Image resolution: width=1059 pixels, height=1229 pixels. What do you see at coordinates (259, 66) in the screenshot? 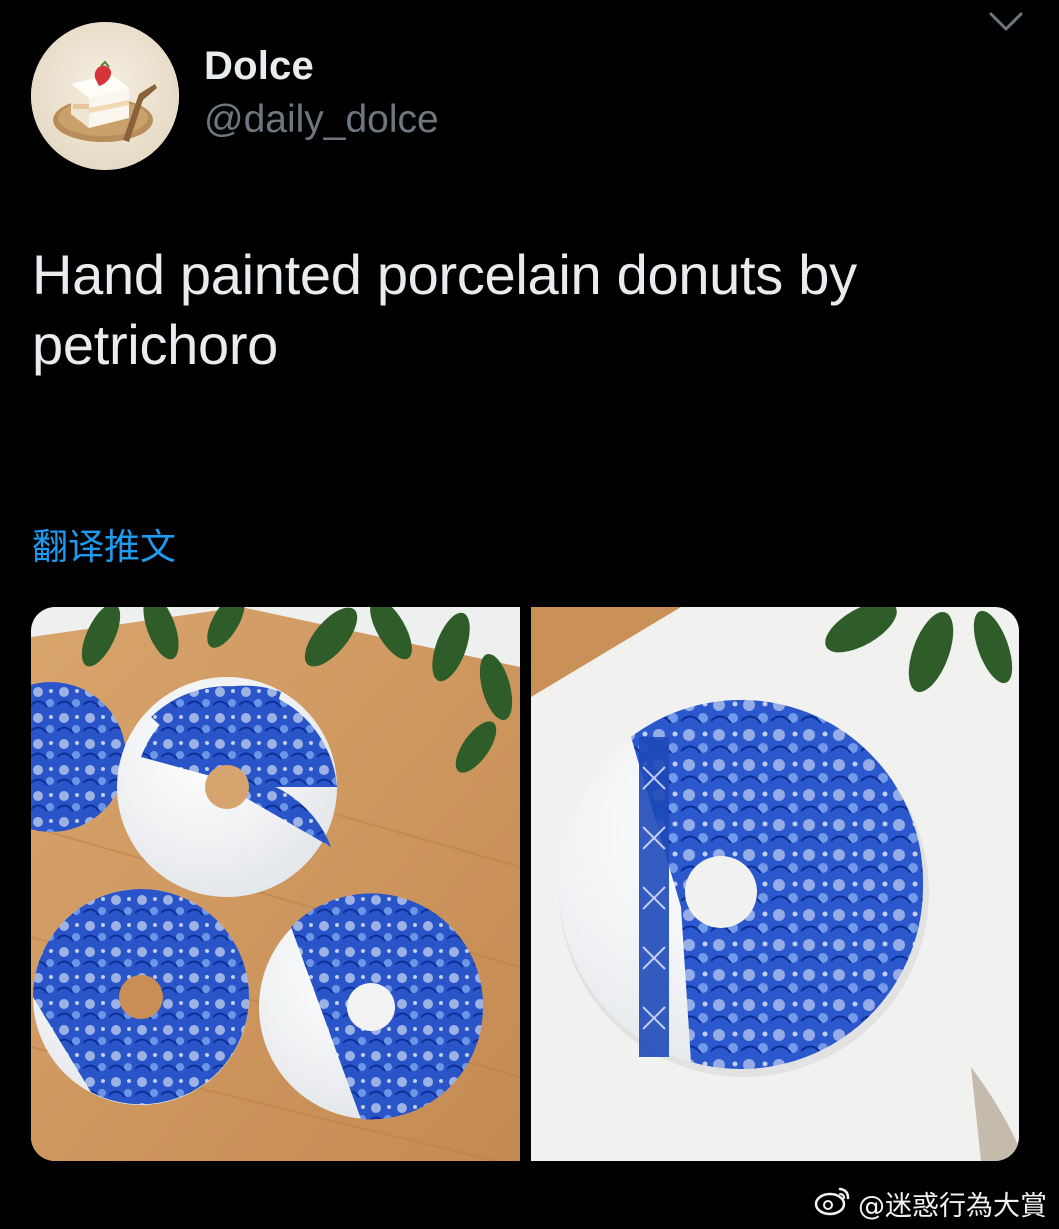
I see `display-name: Dolce` at bounding box center [259, 66].